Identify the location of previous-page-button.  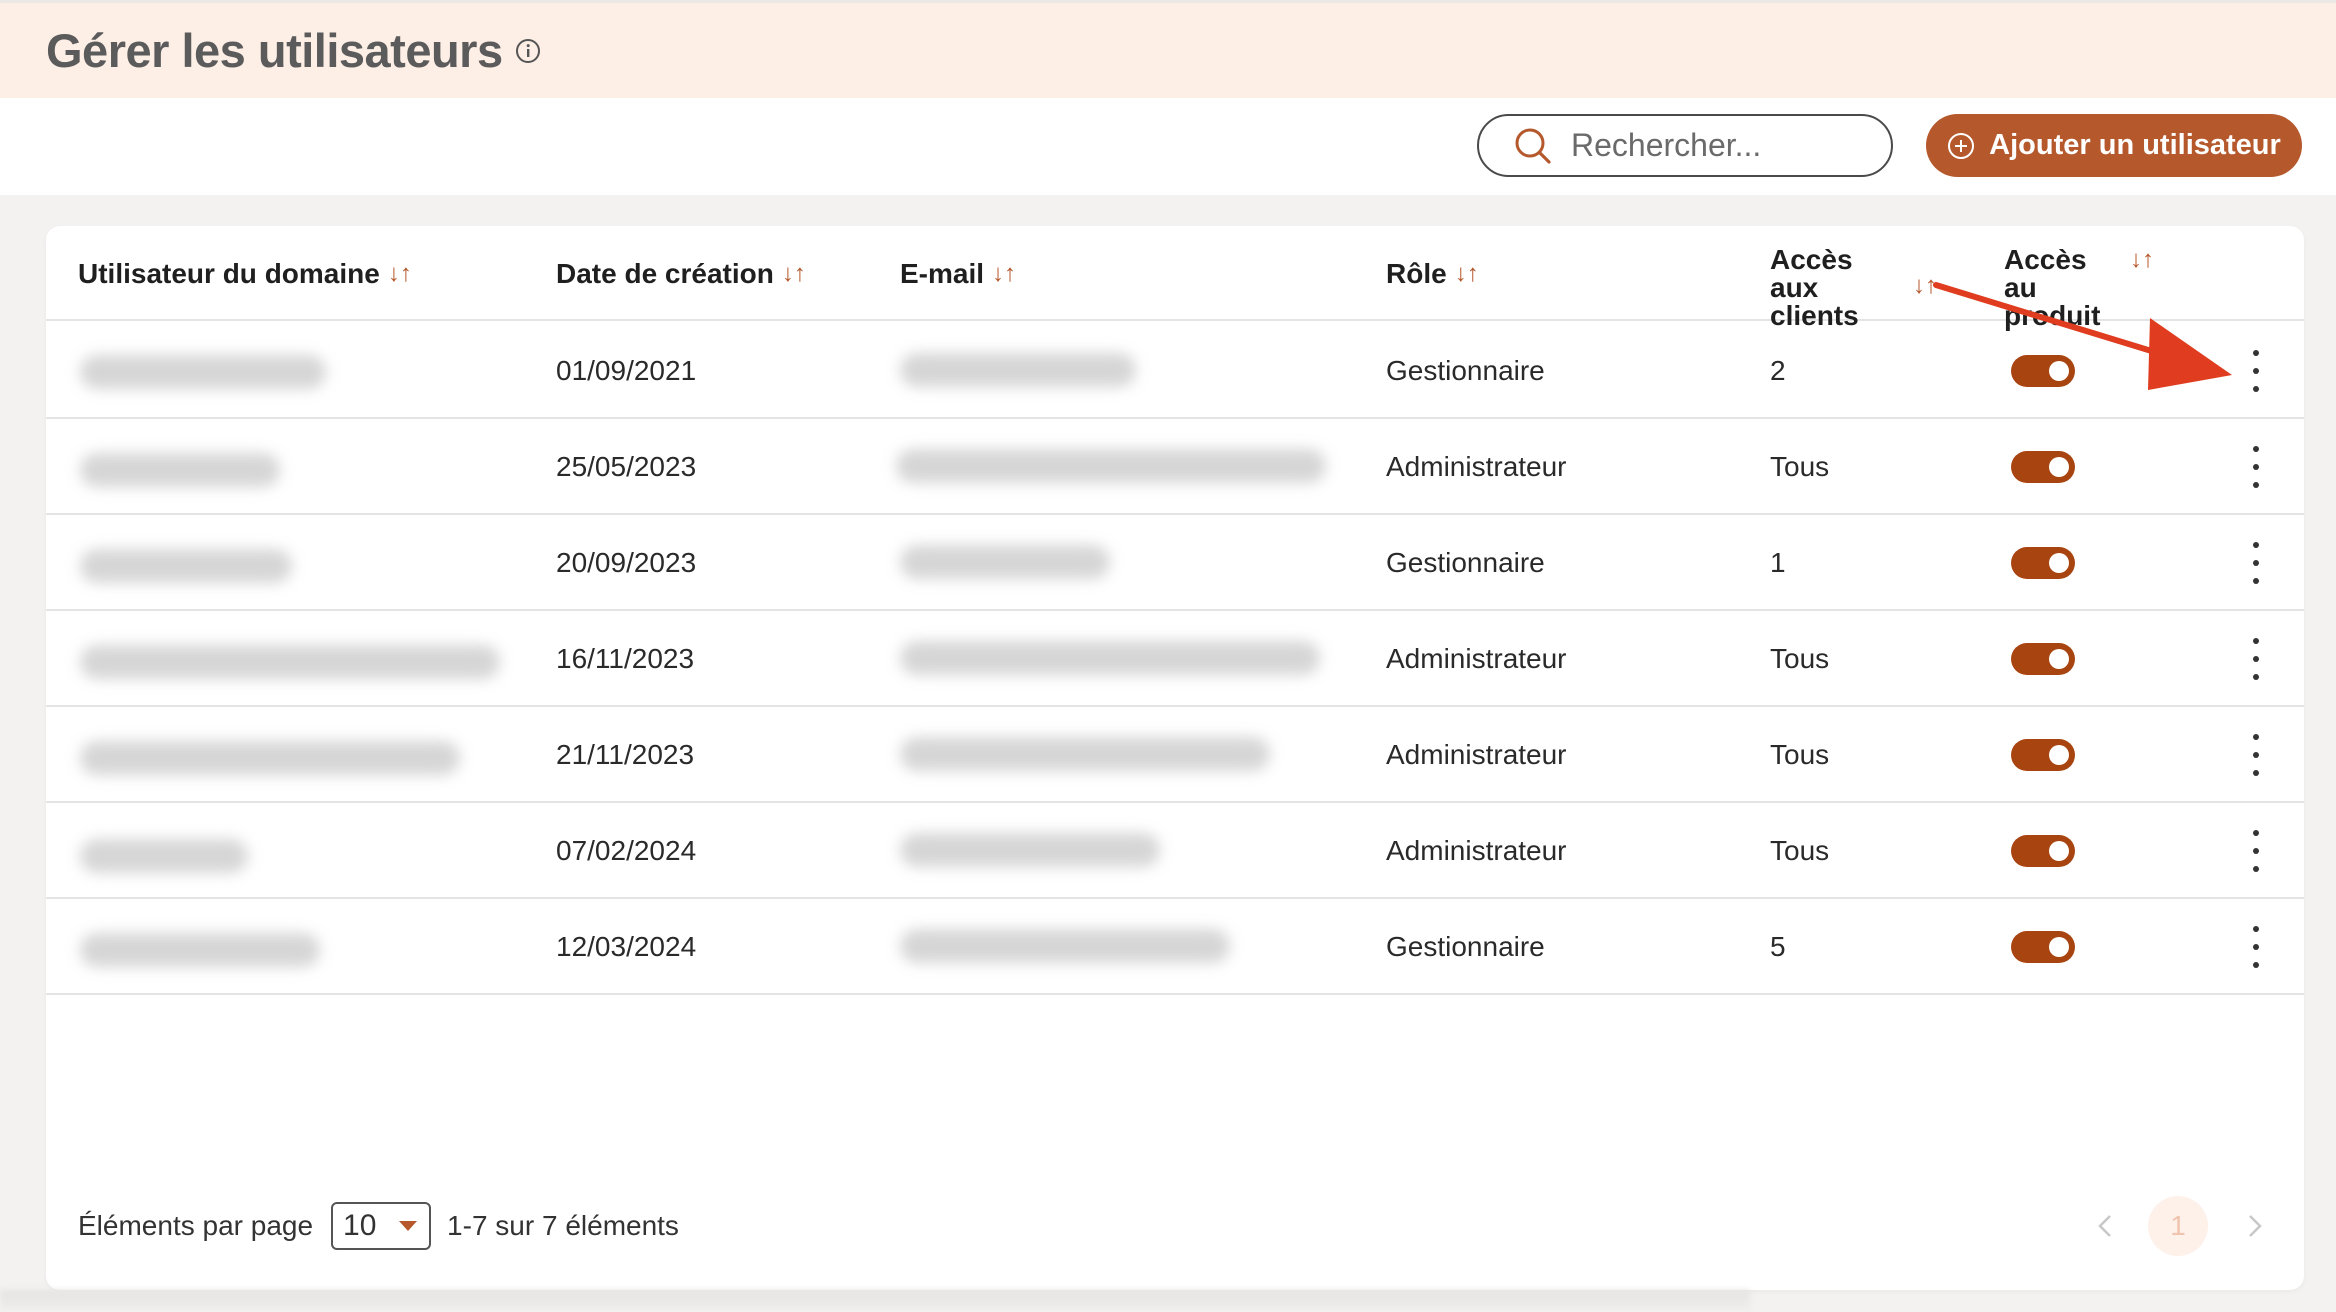
(2105, 1226).